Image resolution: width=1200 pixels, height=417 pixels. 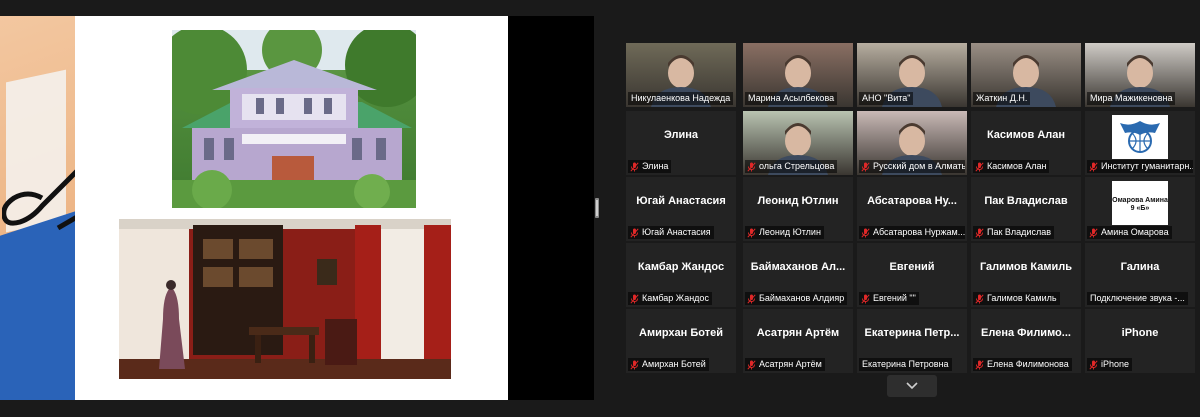 I want to click on participant-name-label: Амирхан Ботей, so click(x=668, y=364).